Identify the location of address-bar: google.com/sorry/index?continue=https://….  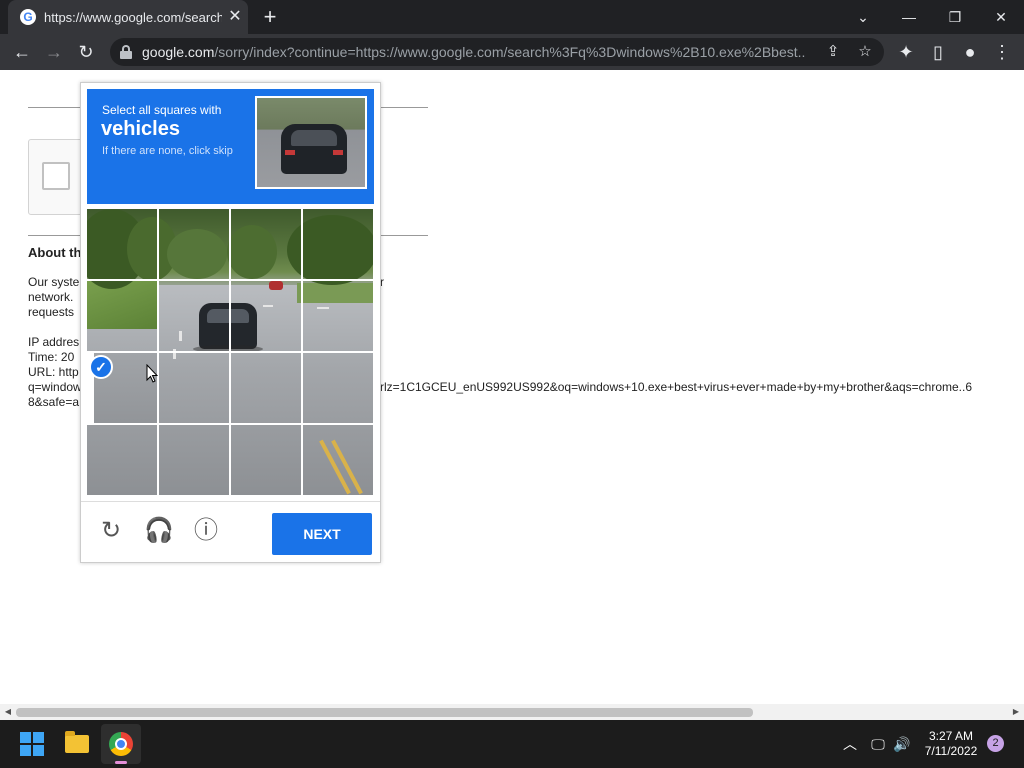
(497, 52).